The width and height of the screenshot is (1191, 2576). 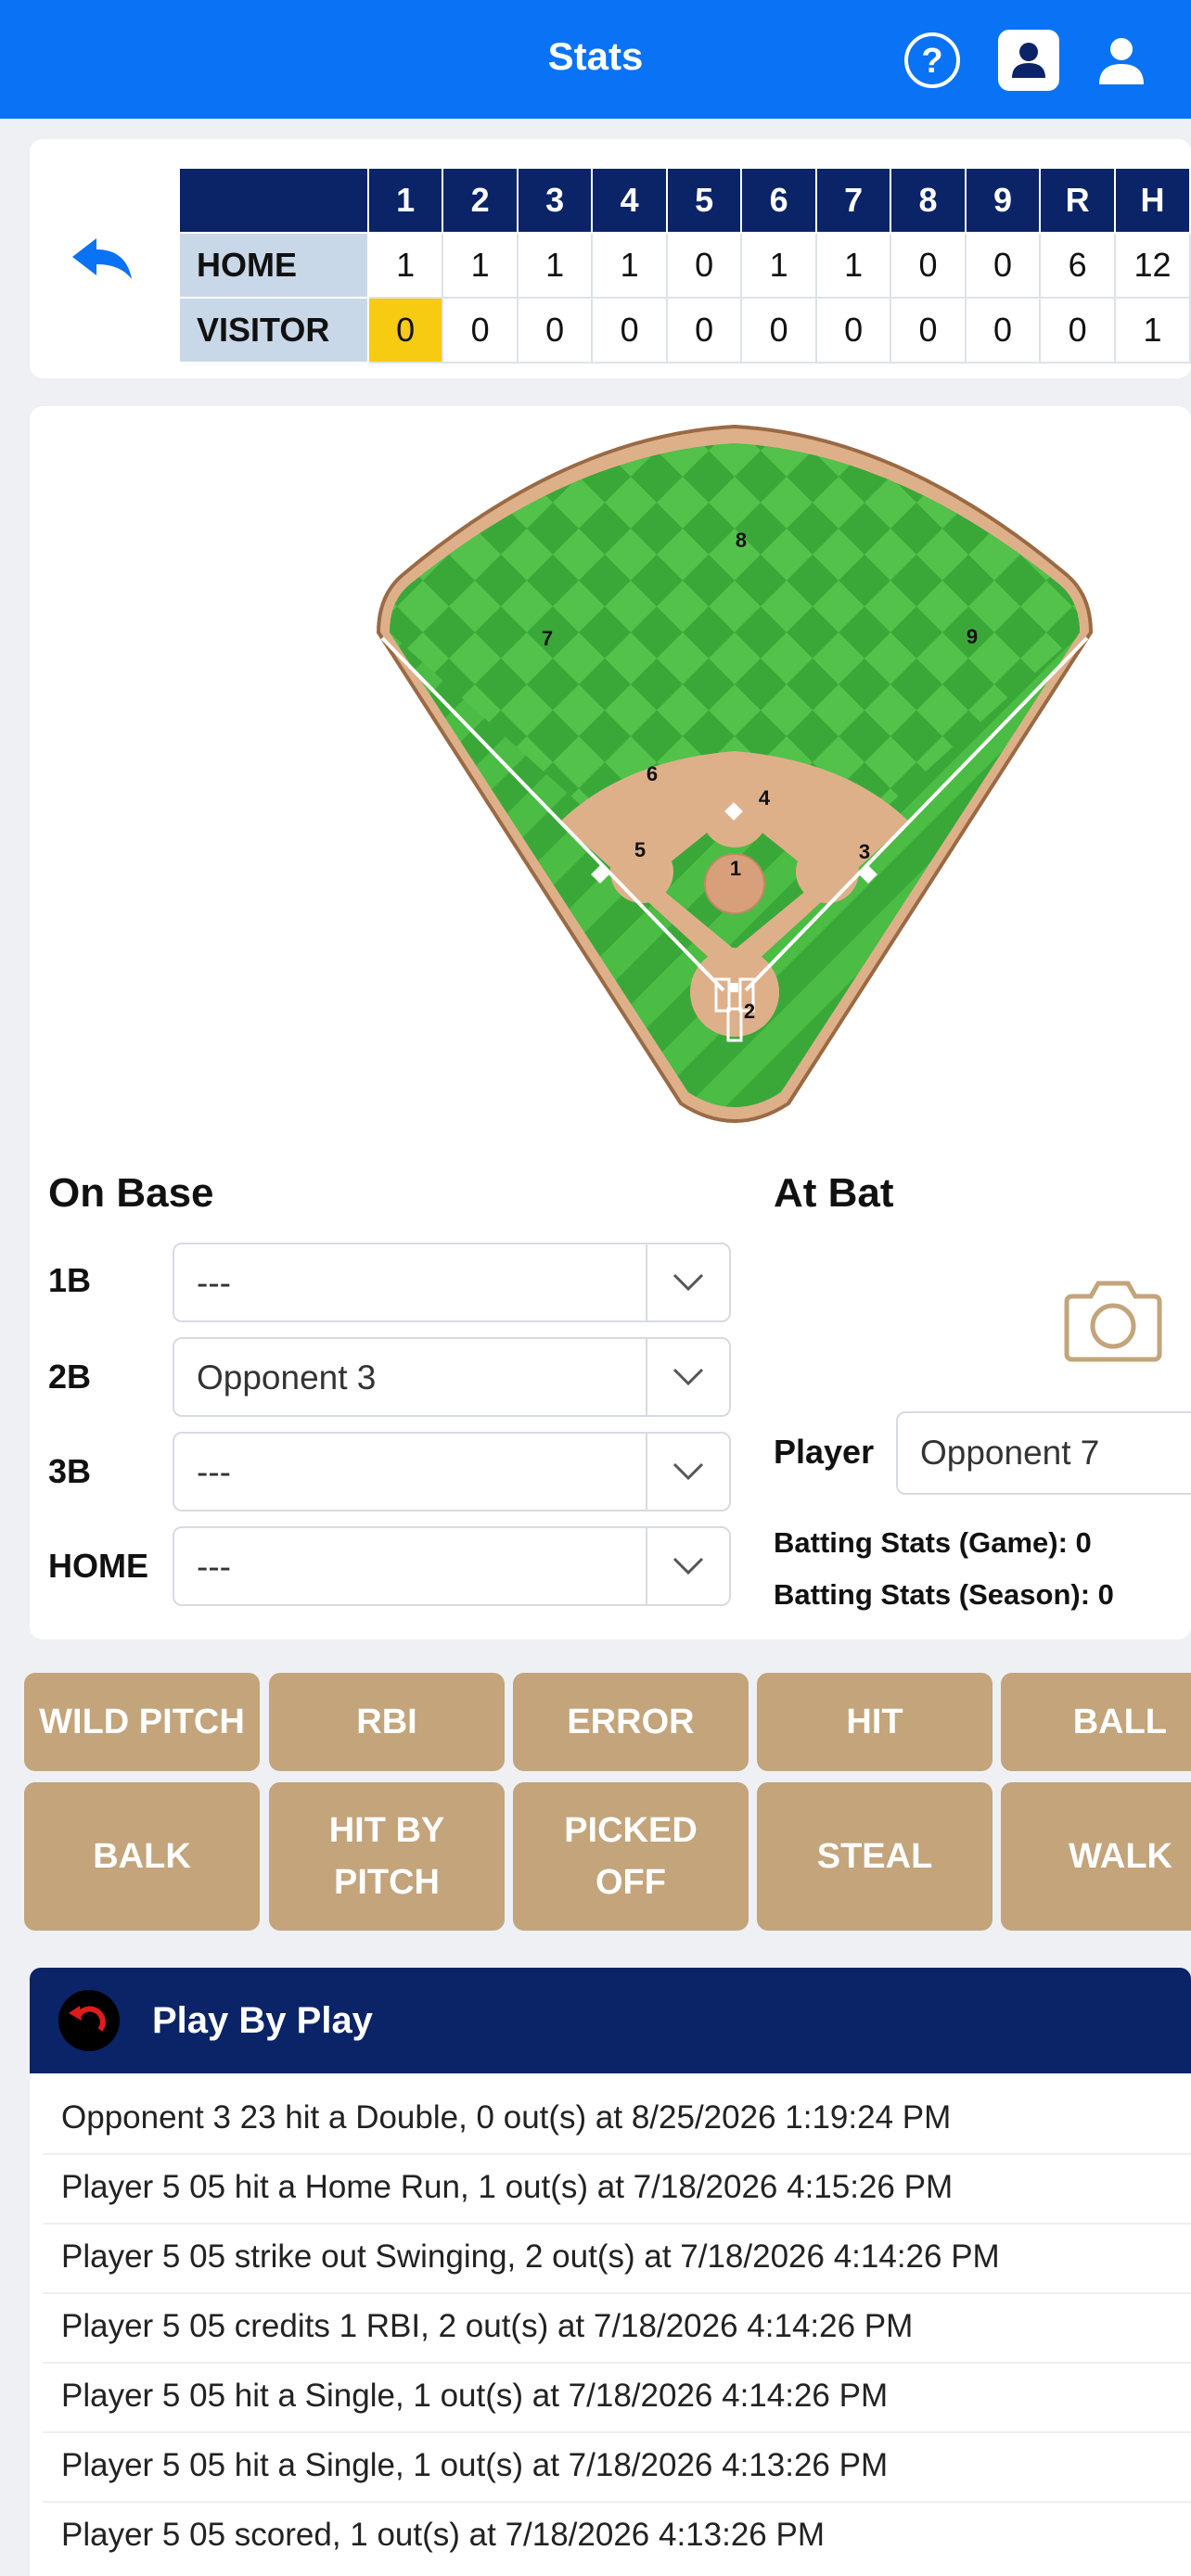 I want to click on help-icon: ?, so click(x=932, y=61).